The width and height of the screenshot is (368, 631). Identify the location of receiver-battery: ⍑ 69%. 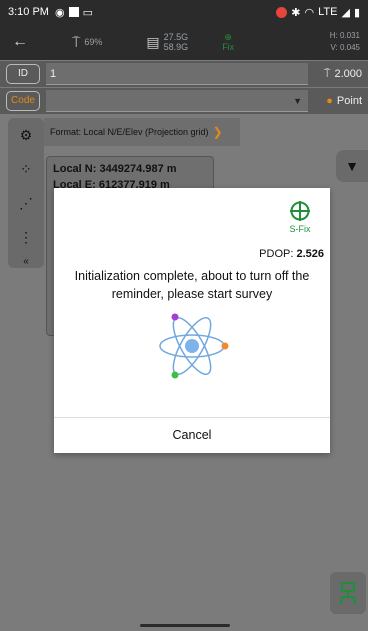
(87, 42).